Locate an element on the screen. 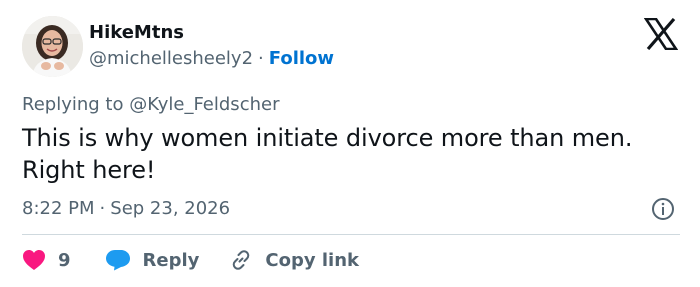  action-bar: 9 Reply Copy link is located at coordinates (190, 260).